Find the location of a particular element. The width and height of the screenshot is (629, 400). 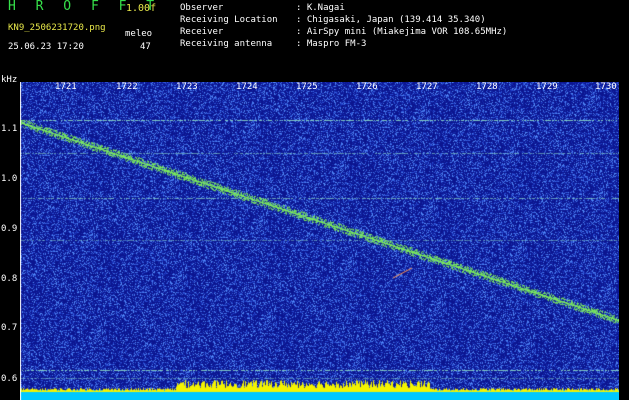

mode-label: meleo is located at coordinates (139, 34).